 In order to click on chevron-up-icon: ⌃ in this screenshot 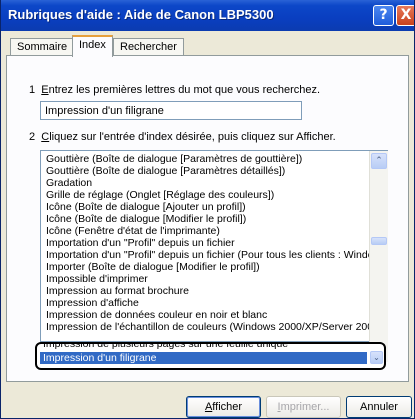, I will do `click(379, 161)`.